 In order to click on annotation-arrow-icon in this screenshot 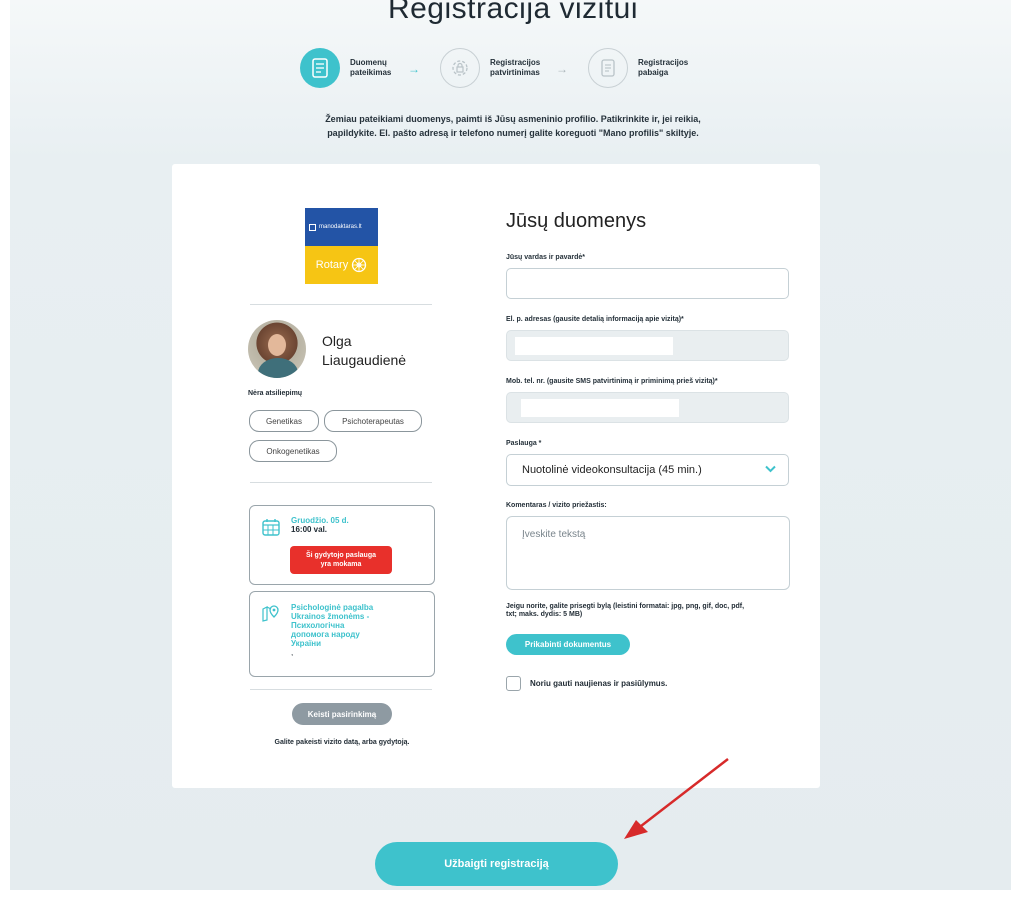, I will do `click(676, 798)`.